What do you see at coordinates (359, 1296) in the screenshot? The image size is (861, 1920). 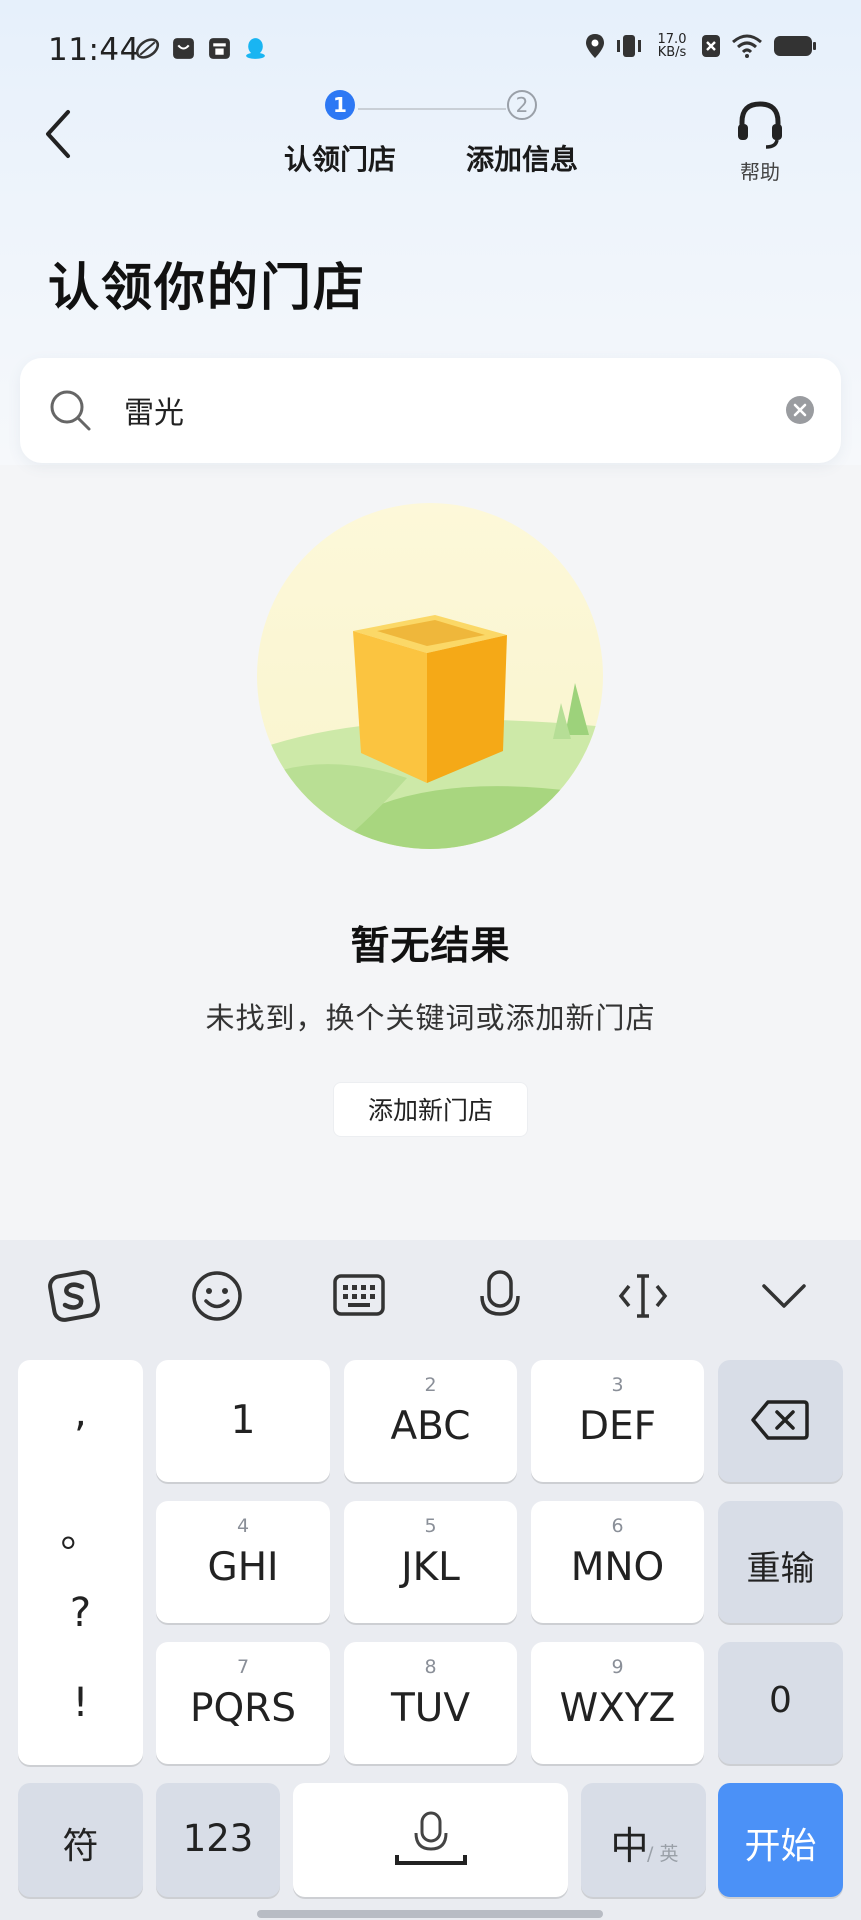 I see `keyboard-icon` at bounding box center [359, 1296].